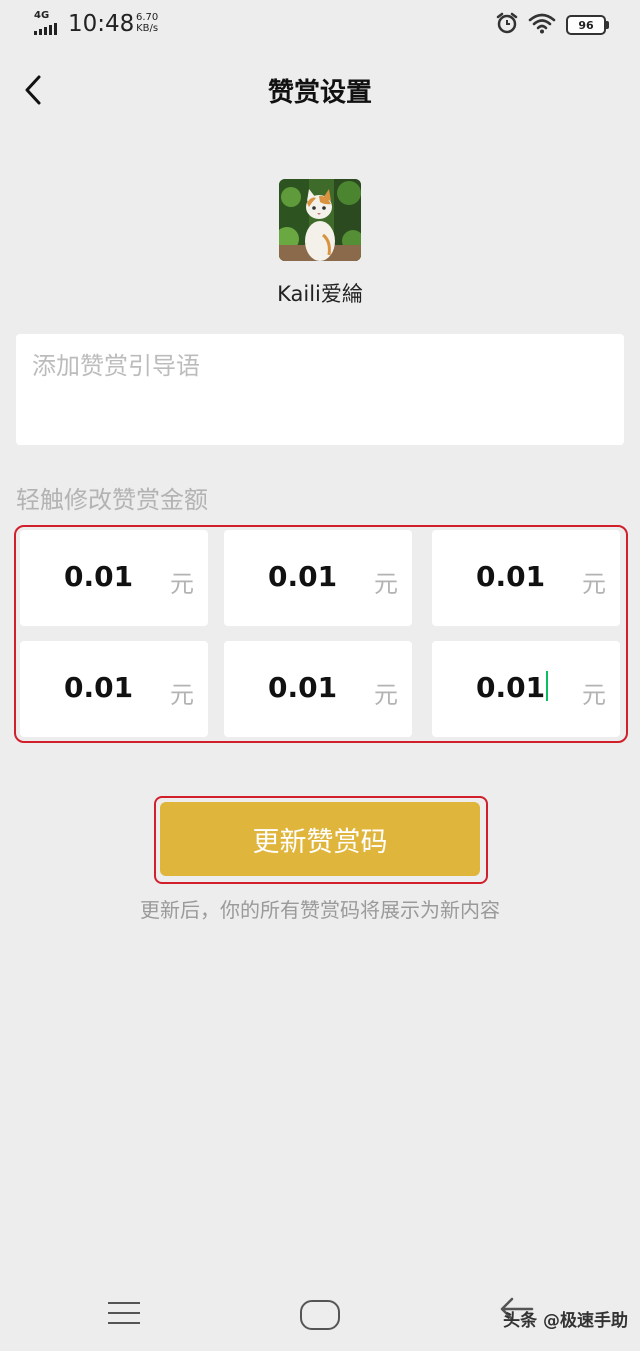 The height and width of the screenshot is (1351, 640). Describe the element at coordinates (320, 910) in the screenshot. I see `update-hint: 更新后，你的所有赞赏码将展示为新内容` at that location.